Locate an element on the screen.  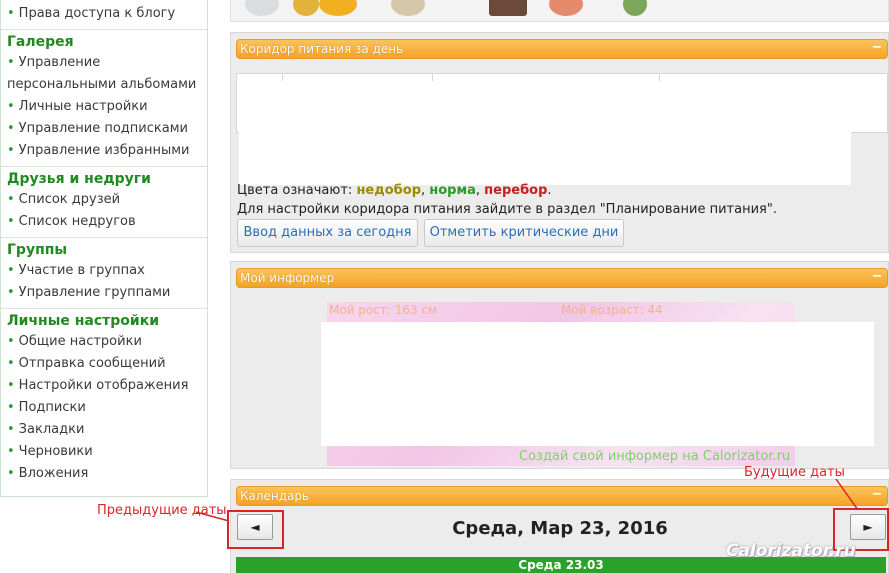
chocolate-icon is located at coordinates (508, 8).